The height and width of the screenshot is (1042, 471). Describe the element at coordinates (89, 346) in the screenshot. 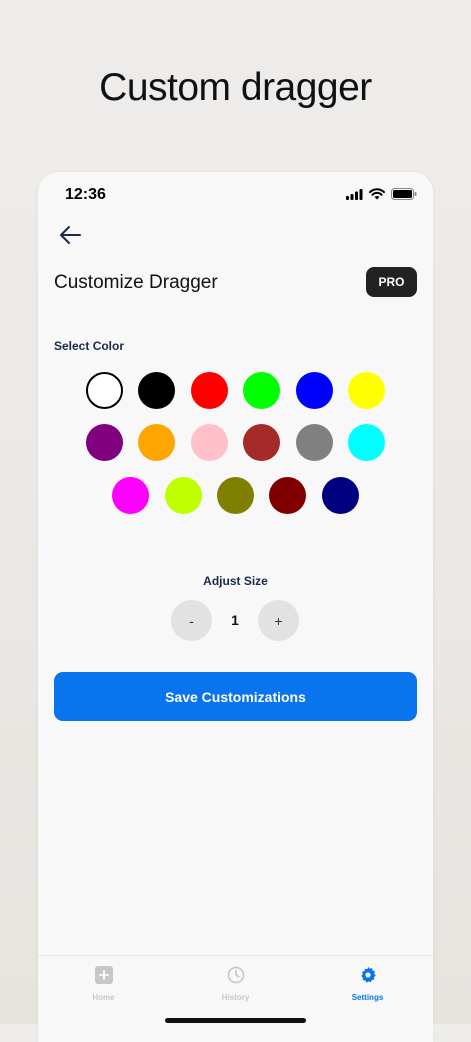

I see `select-color-label: Select Color` at that location.